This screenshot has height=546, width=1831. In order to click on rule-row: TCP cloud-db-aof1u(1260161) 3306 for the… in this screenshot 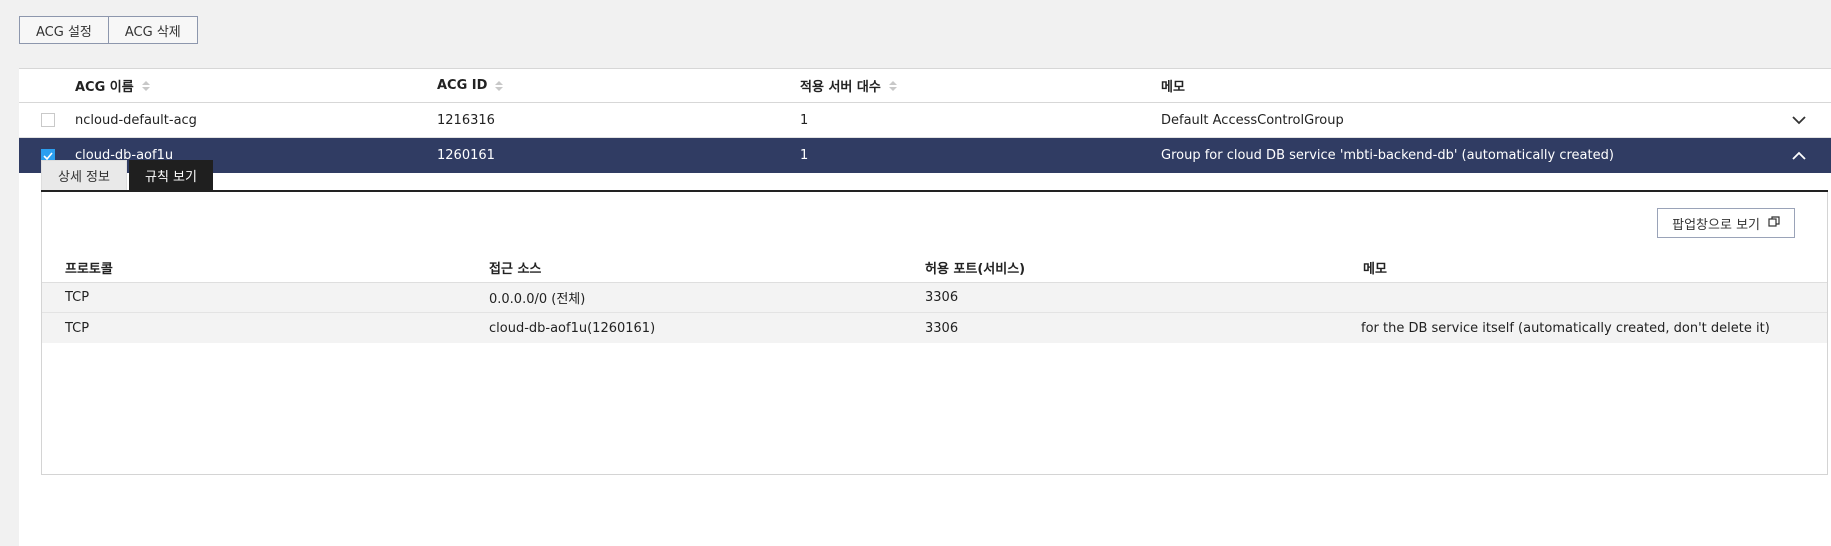, I will do `click(934, 328)`.